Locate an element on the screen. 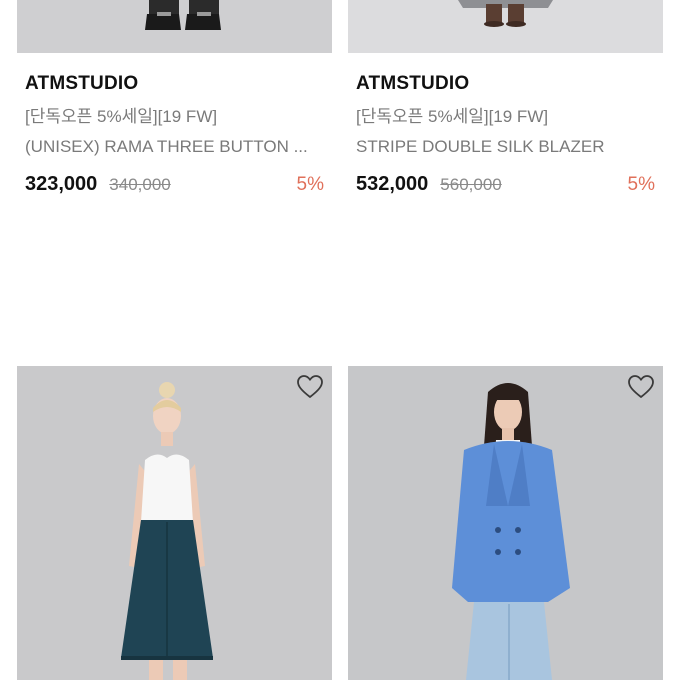 The width and height of the screenshot is (680, 680). sale-price: 323,000 is located at coordinates (61, 184).